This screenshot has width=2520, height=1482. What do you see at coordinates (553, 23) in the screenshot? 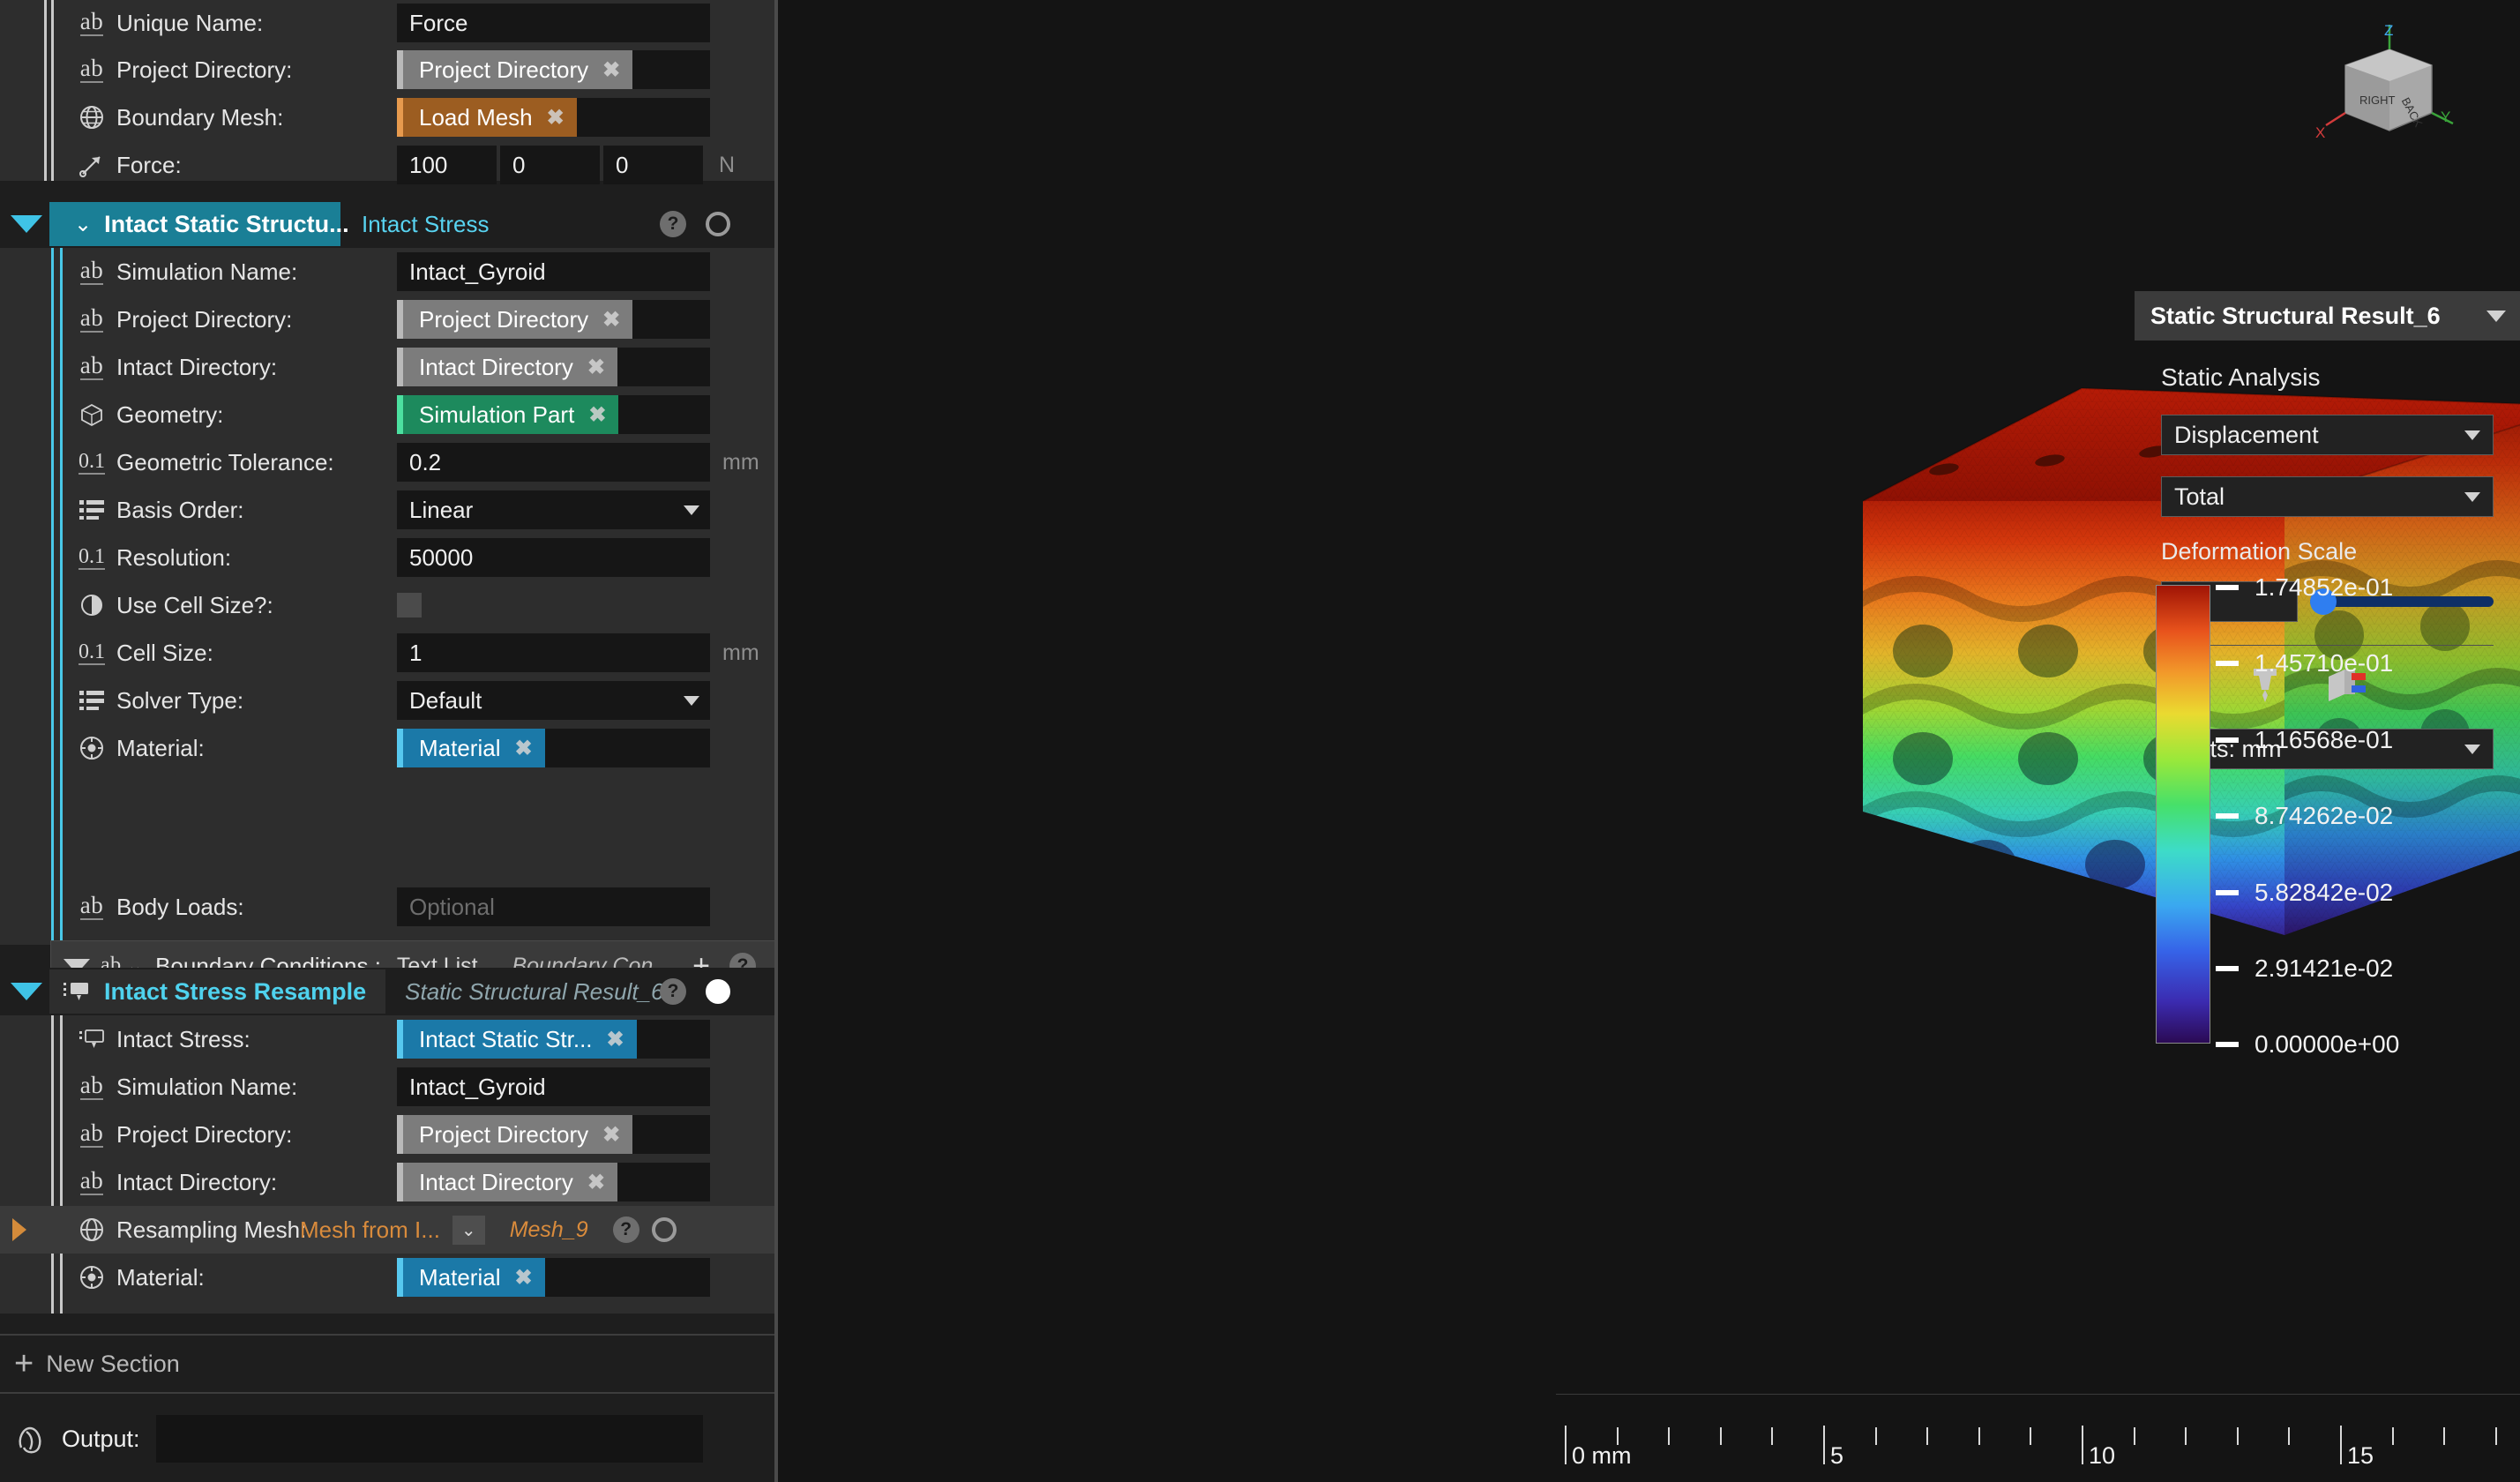
I see `unique-name-input: Force` at bounding box center [553, 23].